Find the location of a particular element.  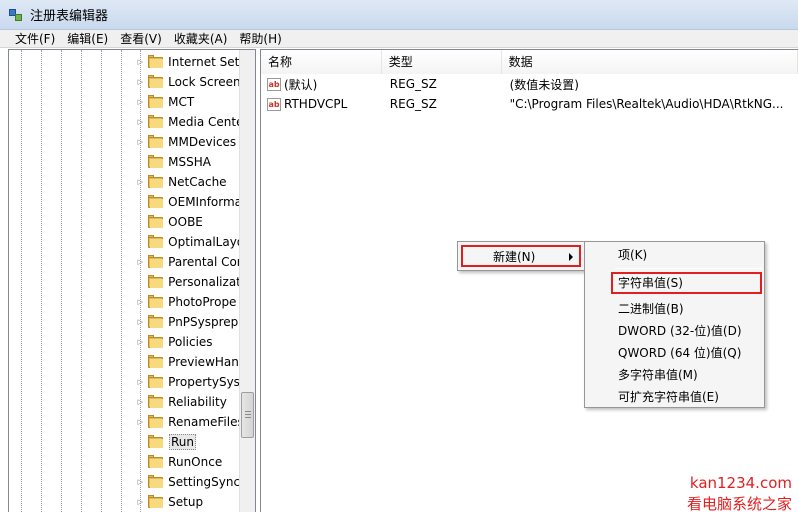

tree-item-label: Policies is located at coordinates (190, 342).